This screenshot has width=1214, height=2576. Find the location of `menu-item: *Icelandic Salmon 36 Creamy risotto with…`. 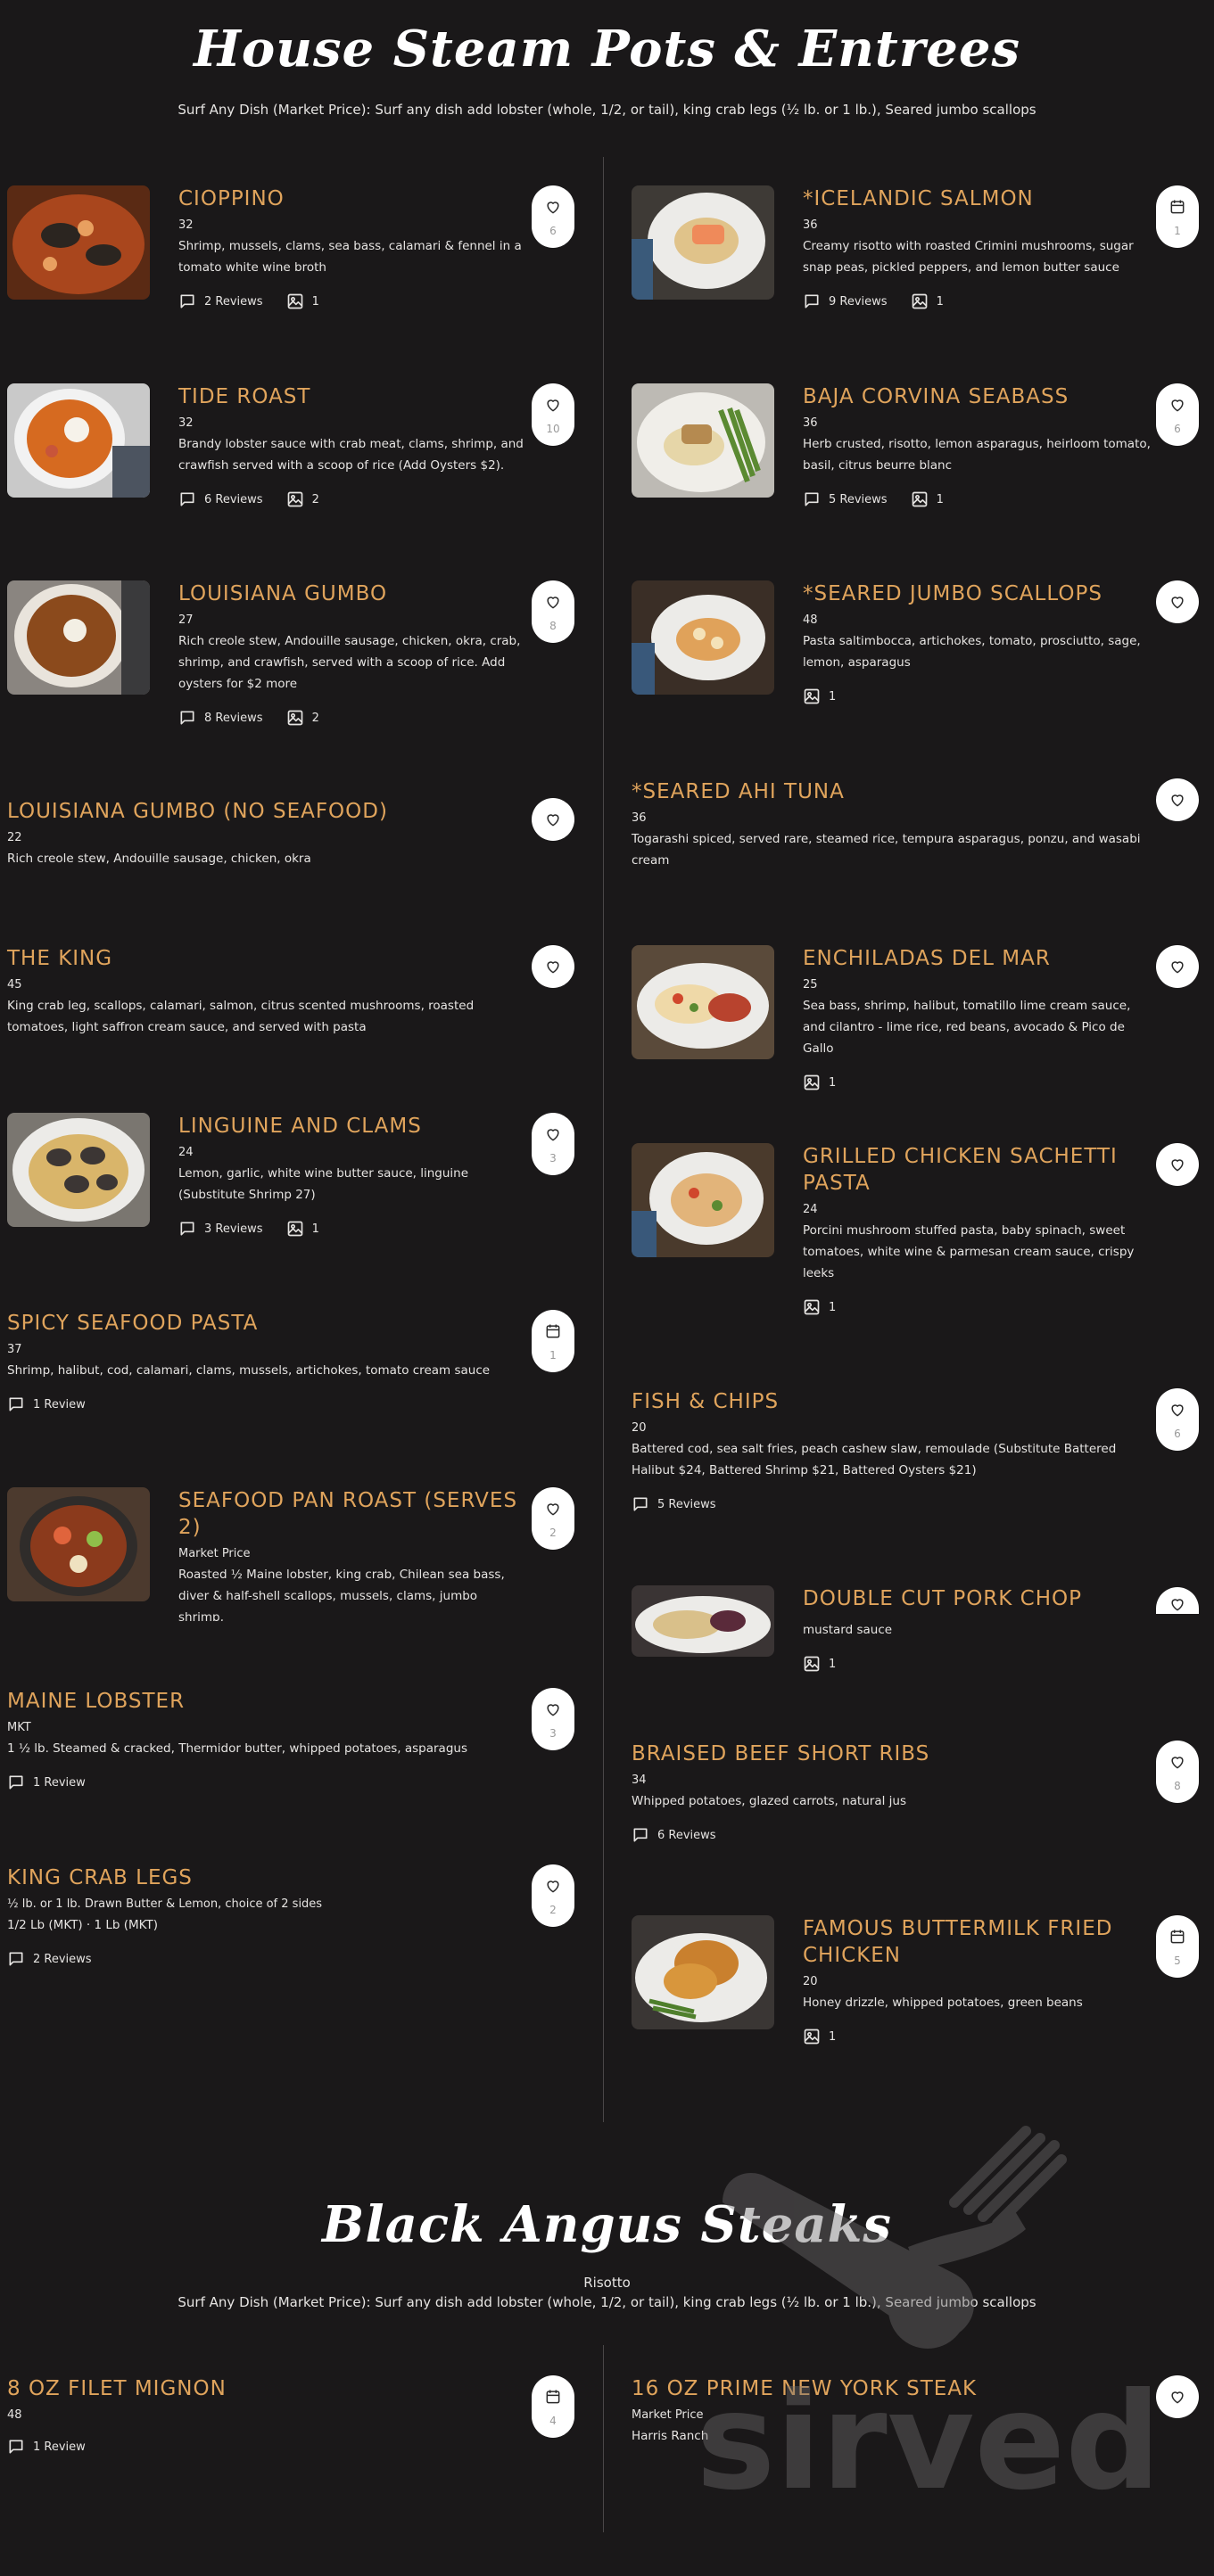

menu-item: *Icelandic Salmon 36 Creamy risotto with… is located at coordinates (917, 261).